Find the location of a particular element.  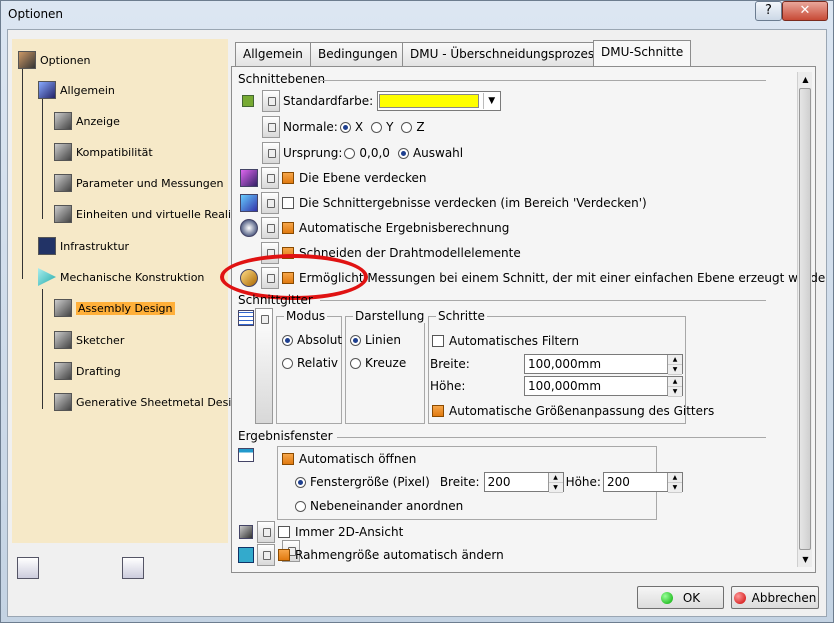

checkbox-auto-filtern is located at coordinates (438, 341).